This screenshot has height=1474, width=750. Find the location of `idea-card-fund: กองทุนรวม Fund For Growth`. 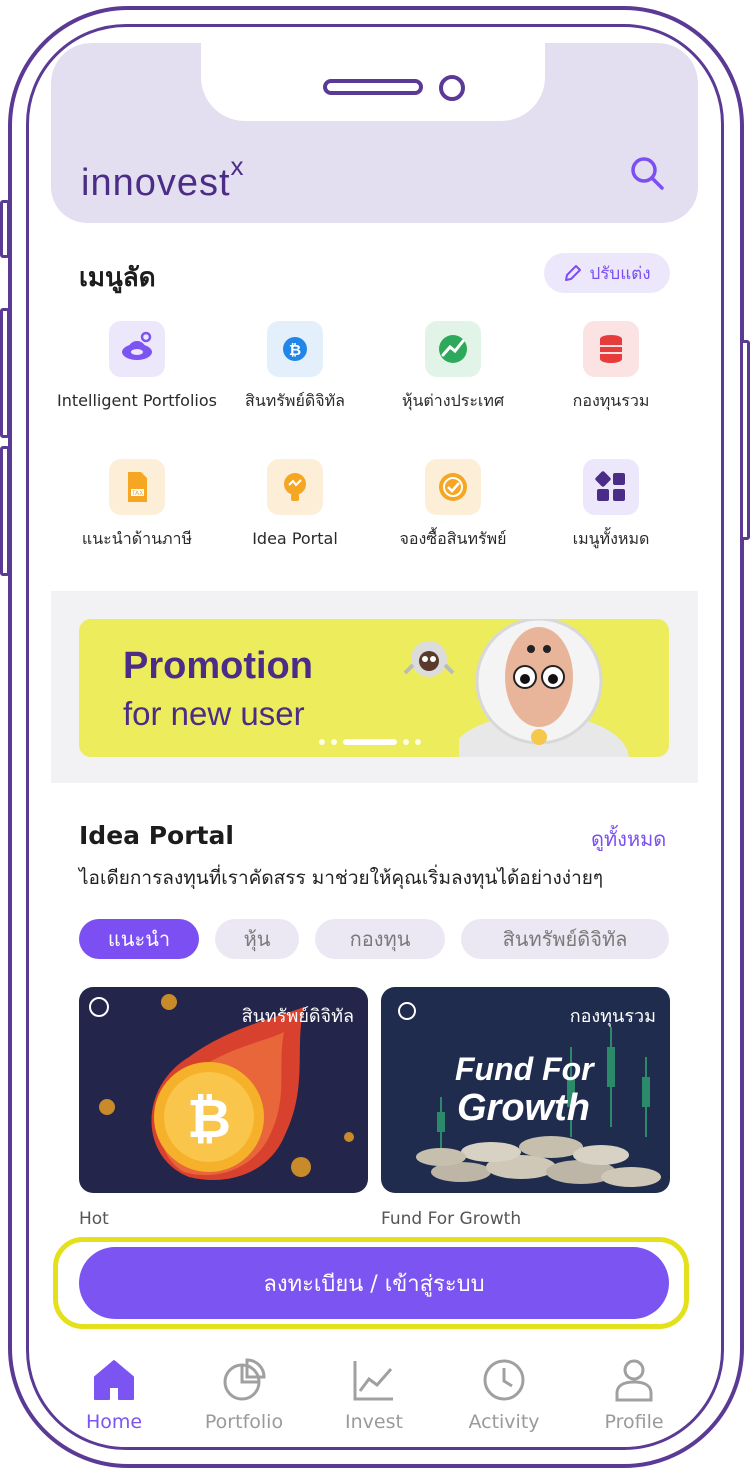

idea-card-fund: กองทุนรวม Fund For Growth is located at coordinates (525, 1090).